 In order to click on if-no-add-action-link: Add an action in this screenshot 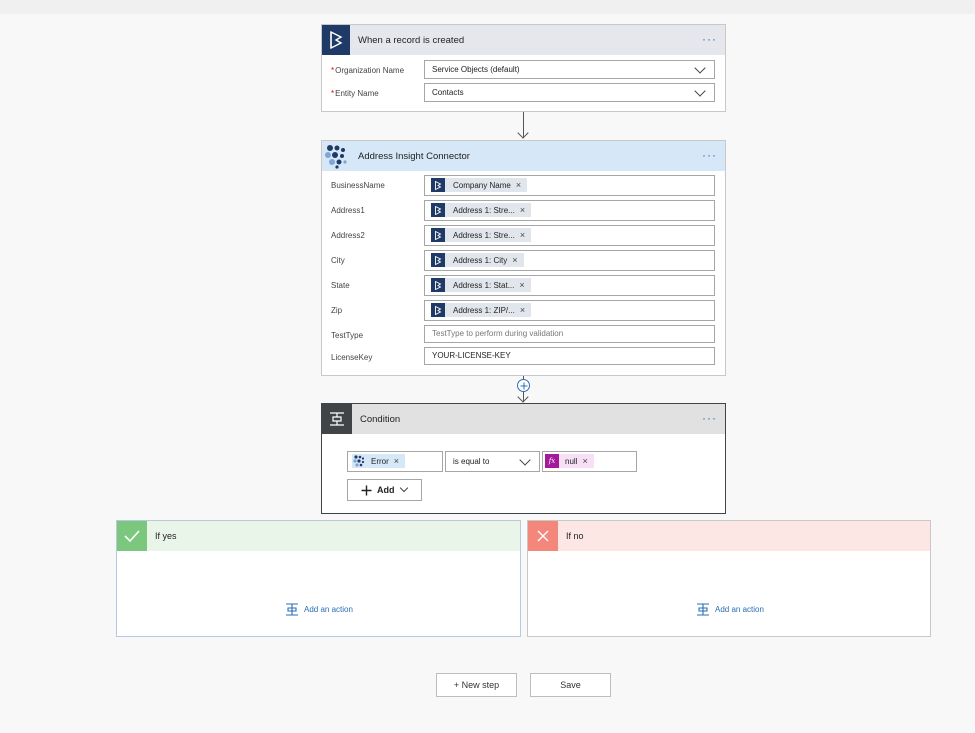, I will do `click(730, 609)`.